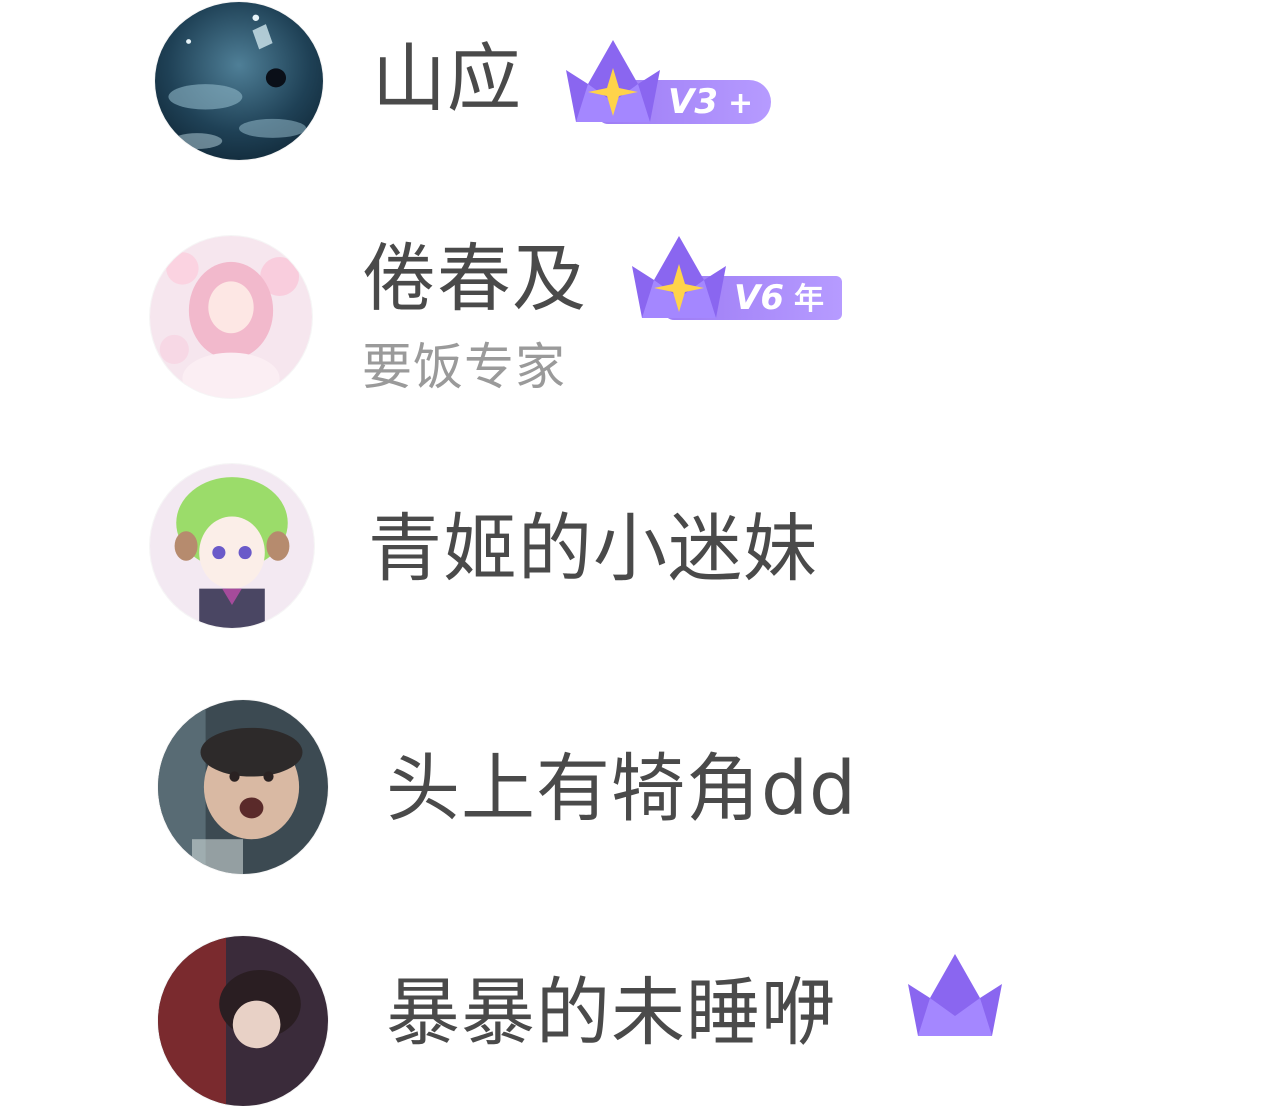  What do you see at coordinates (759, 298) in the screenshot?
I see `vip-level: V6` at bounding box center [759, 298].